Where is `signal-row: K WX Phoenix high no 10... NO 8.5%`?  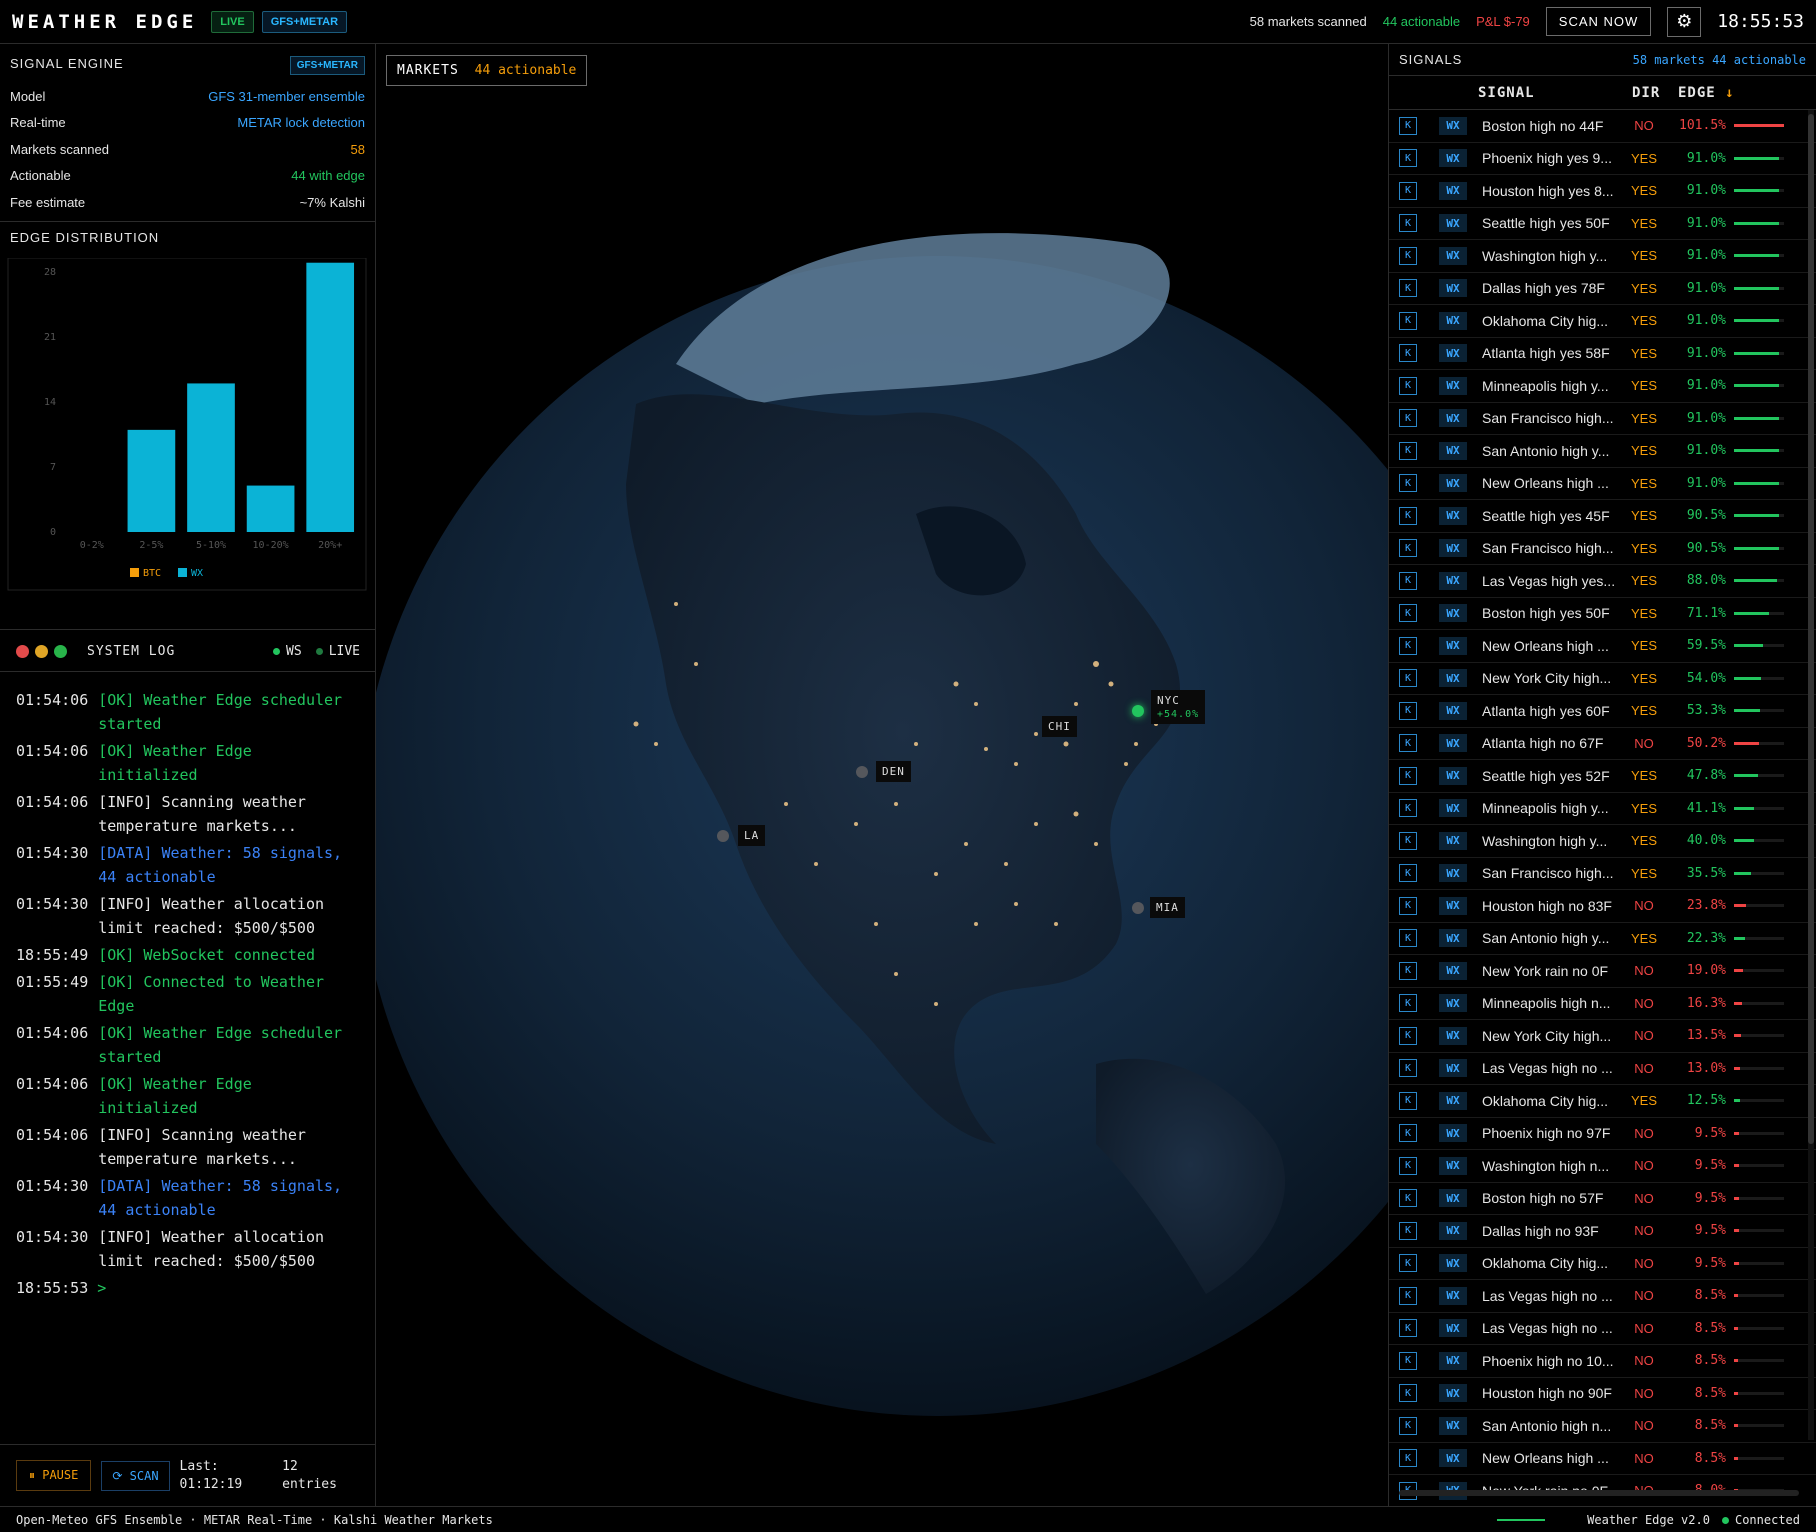 signal-row: K WX Phoenix high no 10... NO 8.5% is located at coordinates (1602, 1361).